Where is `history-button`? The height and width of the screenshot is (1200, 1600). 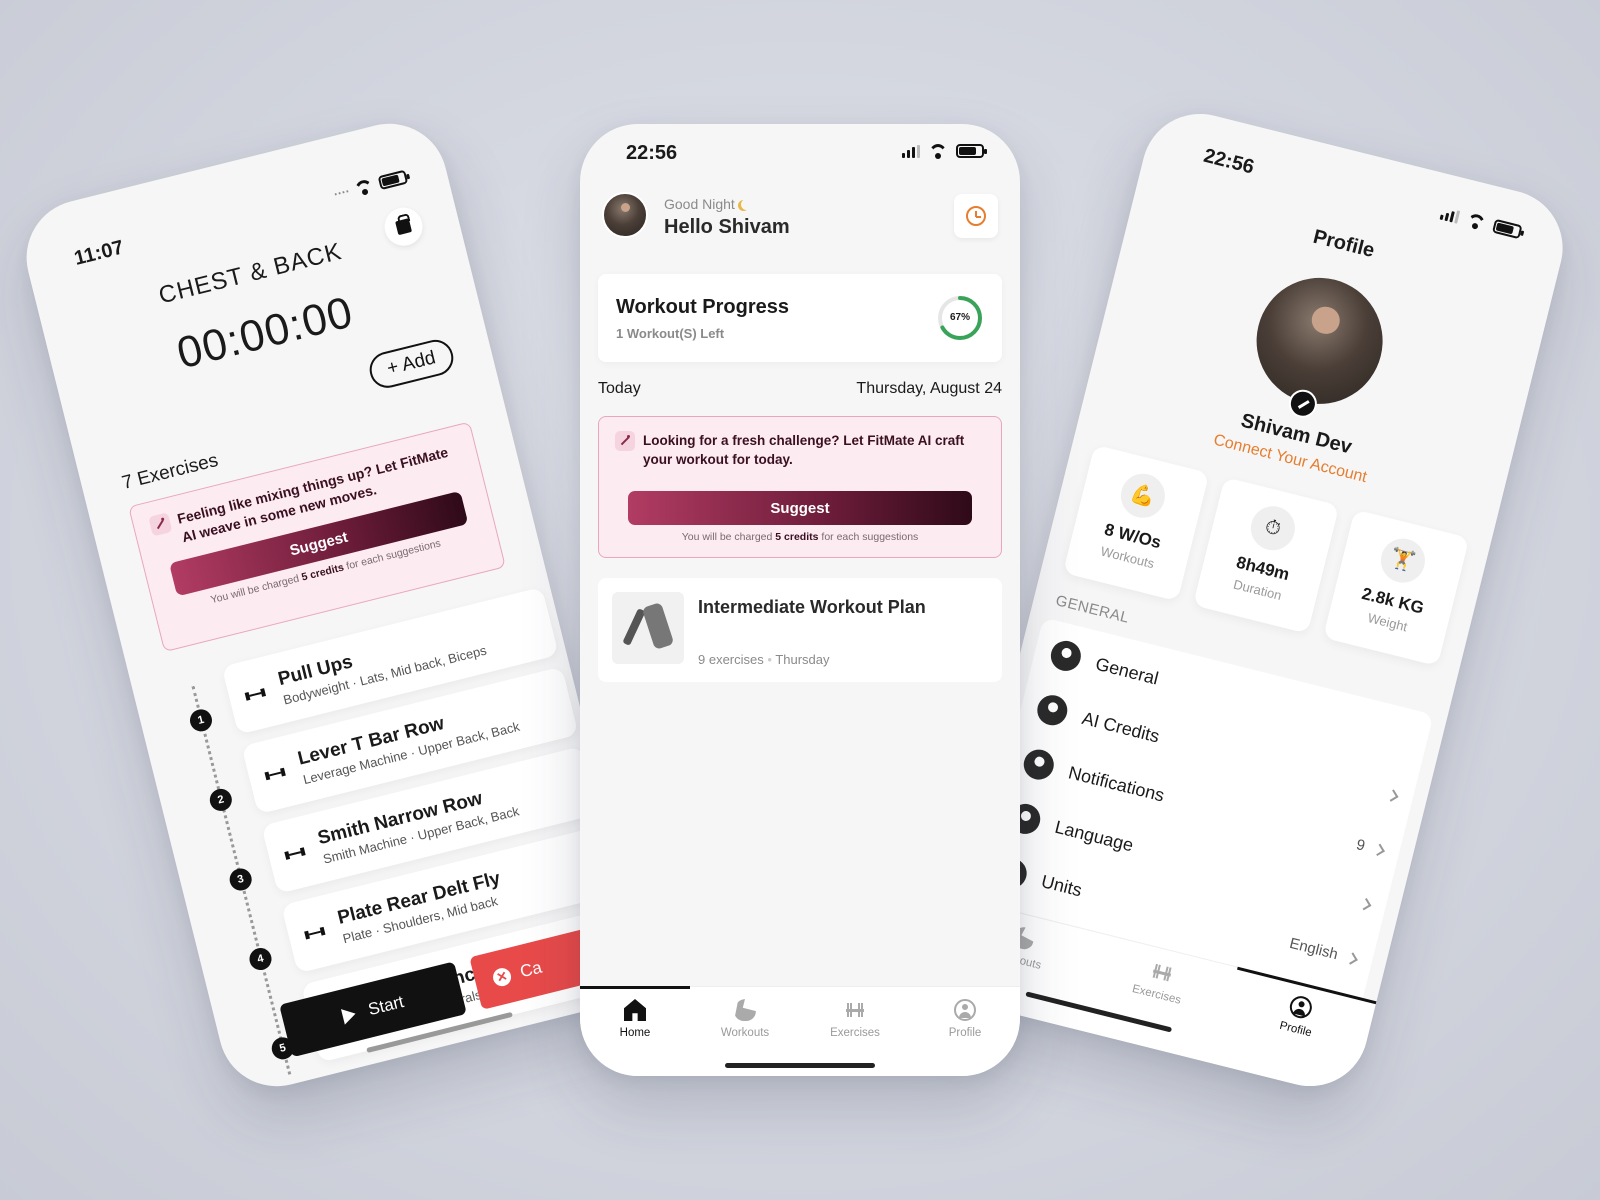 history-button is located at coordinates (976, 216).